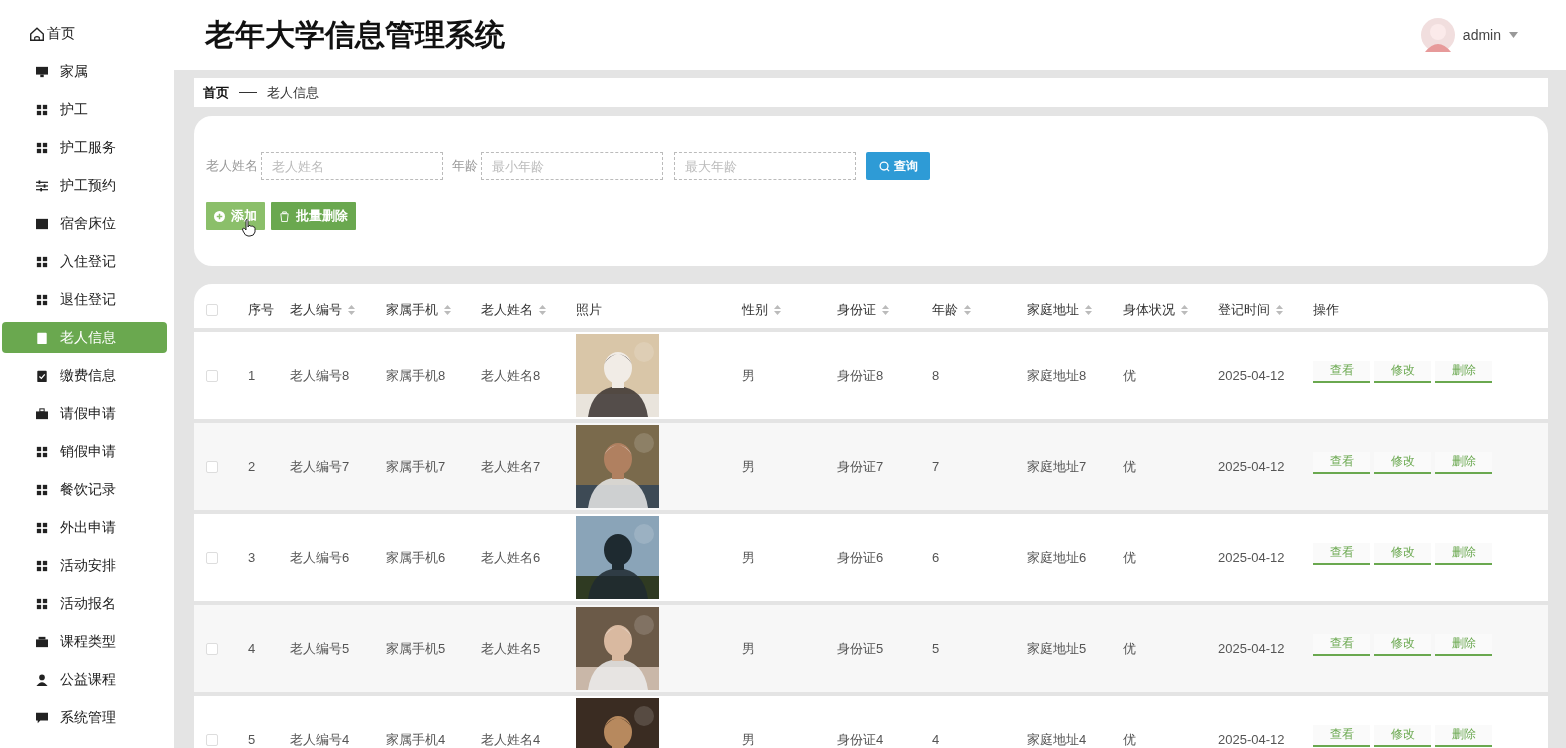 The width and height of the screenshot is (1566, 748). Describe the element at coordinates (320, 466) in the screenshot. I see `table-cell-text: 老人编号7` at that location.